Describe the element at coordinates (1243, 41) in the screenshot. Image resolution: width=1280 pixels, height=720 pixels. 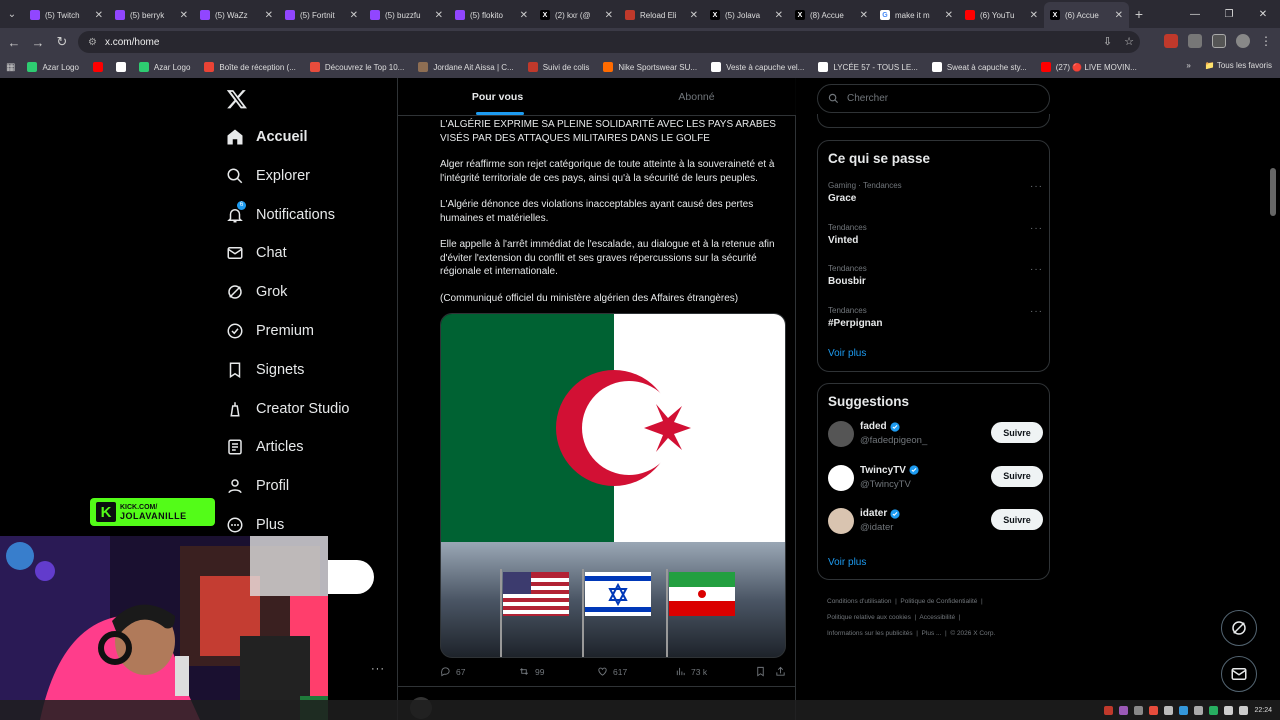
I see `profile-avatar` at that location.